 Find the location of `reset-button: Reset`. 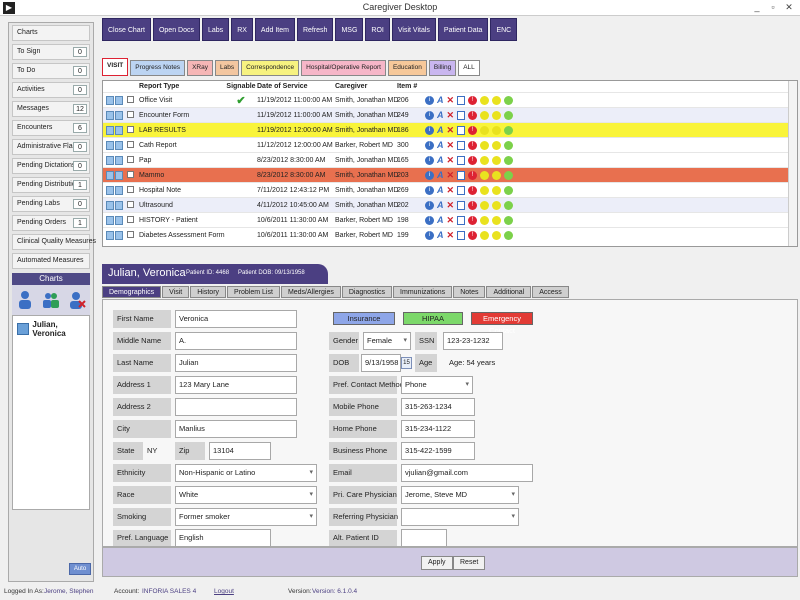

reset-button: Reset is located at coordinates (469, 563).